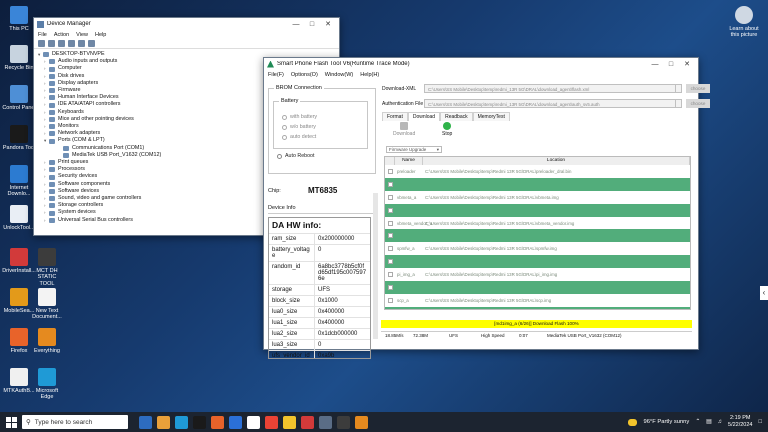 The width and height of the screenshot is (768, 432). What do you see at coordinates (91, 43) in the screenshot?
I see `monitor-icon` at bounding box center [91, 43].